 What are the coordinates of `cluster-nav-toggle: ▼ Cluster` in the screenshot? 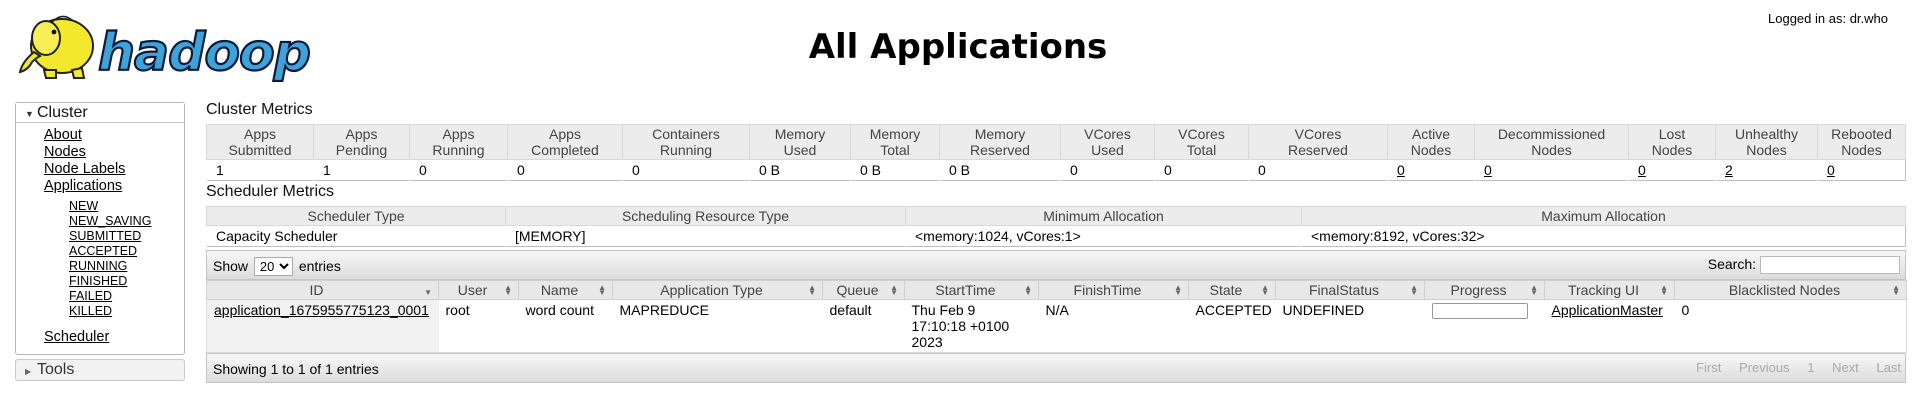 It's located at (100, 113).